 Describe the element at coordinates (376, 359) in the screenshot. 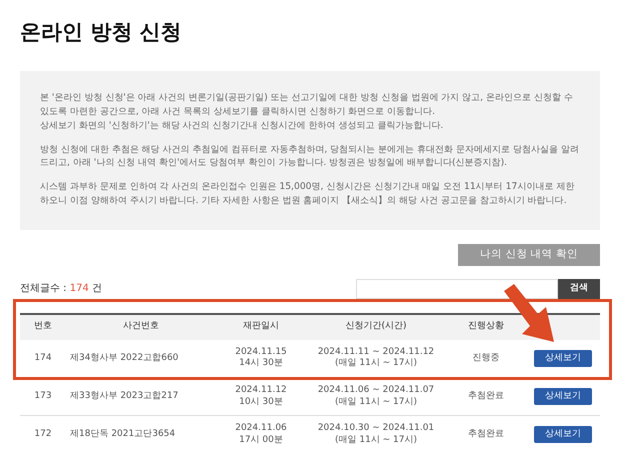

I see `table-cell: 2024.11.11 ~ 2024.11.12 (매일 11시 ~ 17시)` at that location.